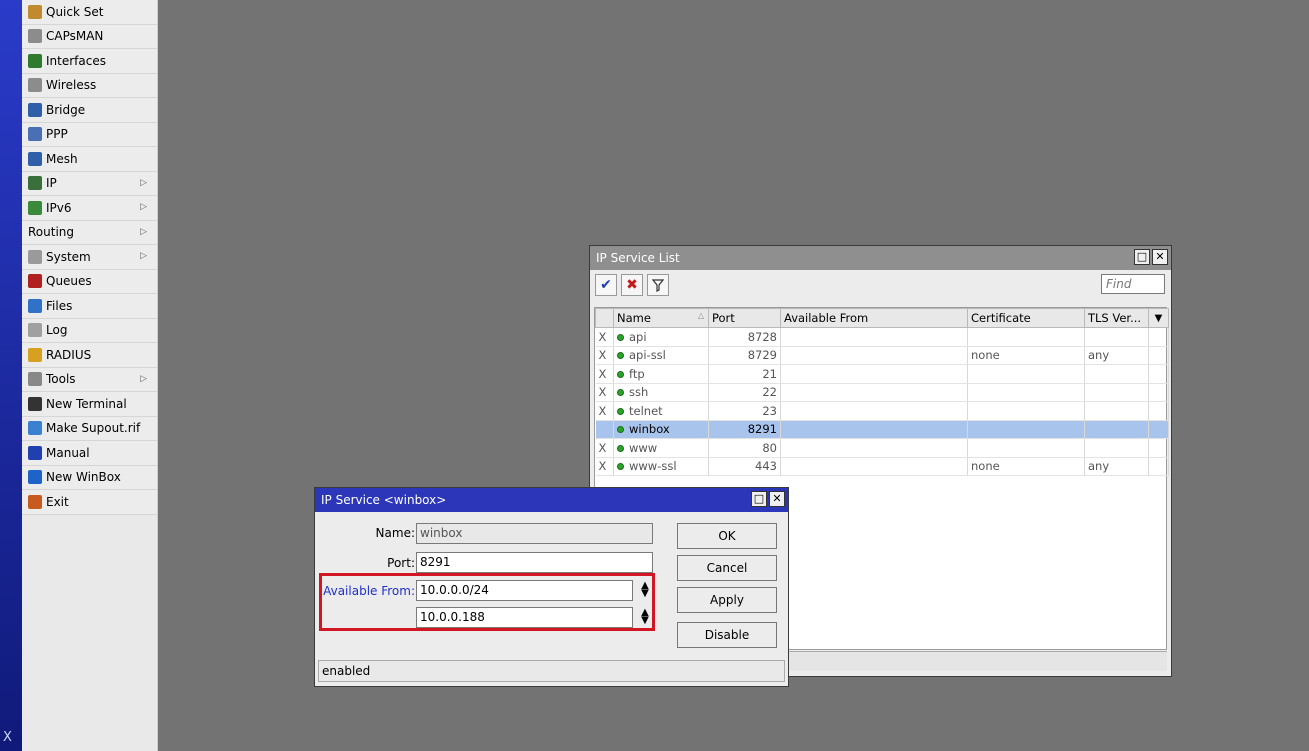 This screenshot has height=751, width=1309. I want to click on table-row: Xwww 80, so click(882, 448).